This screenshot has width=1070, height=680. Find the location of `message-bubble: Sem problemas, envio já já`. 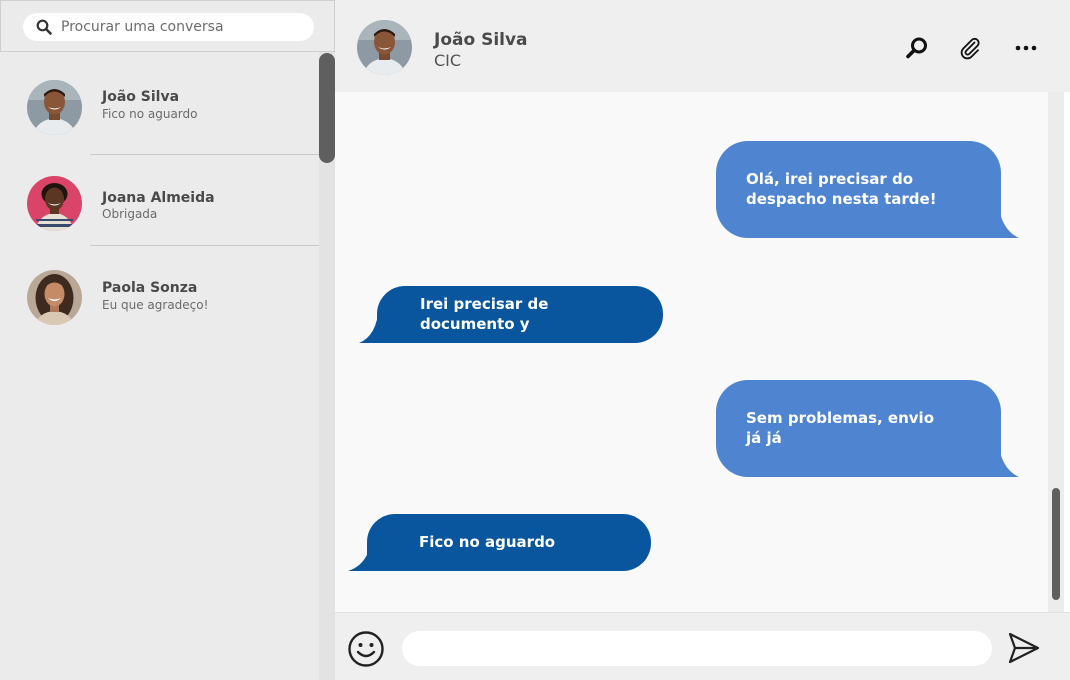

message-bubble: Sem problemas, envio já já is located at coordinates (858, 428).